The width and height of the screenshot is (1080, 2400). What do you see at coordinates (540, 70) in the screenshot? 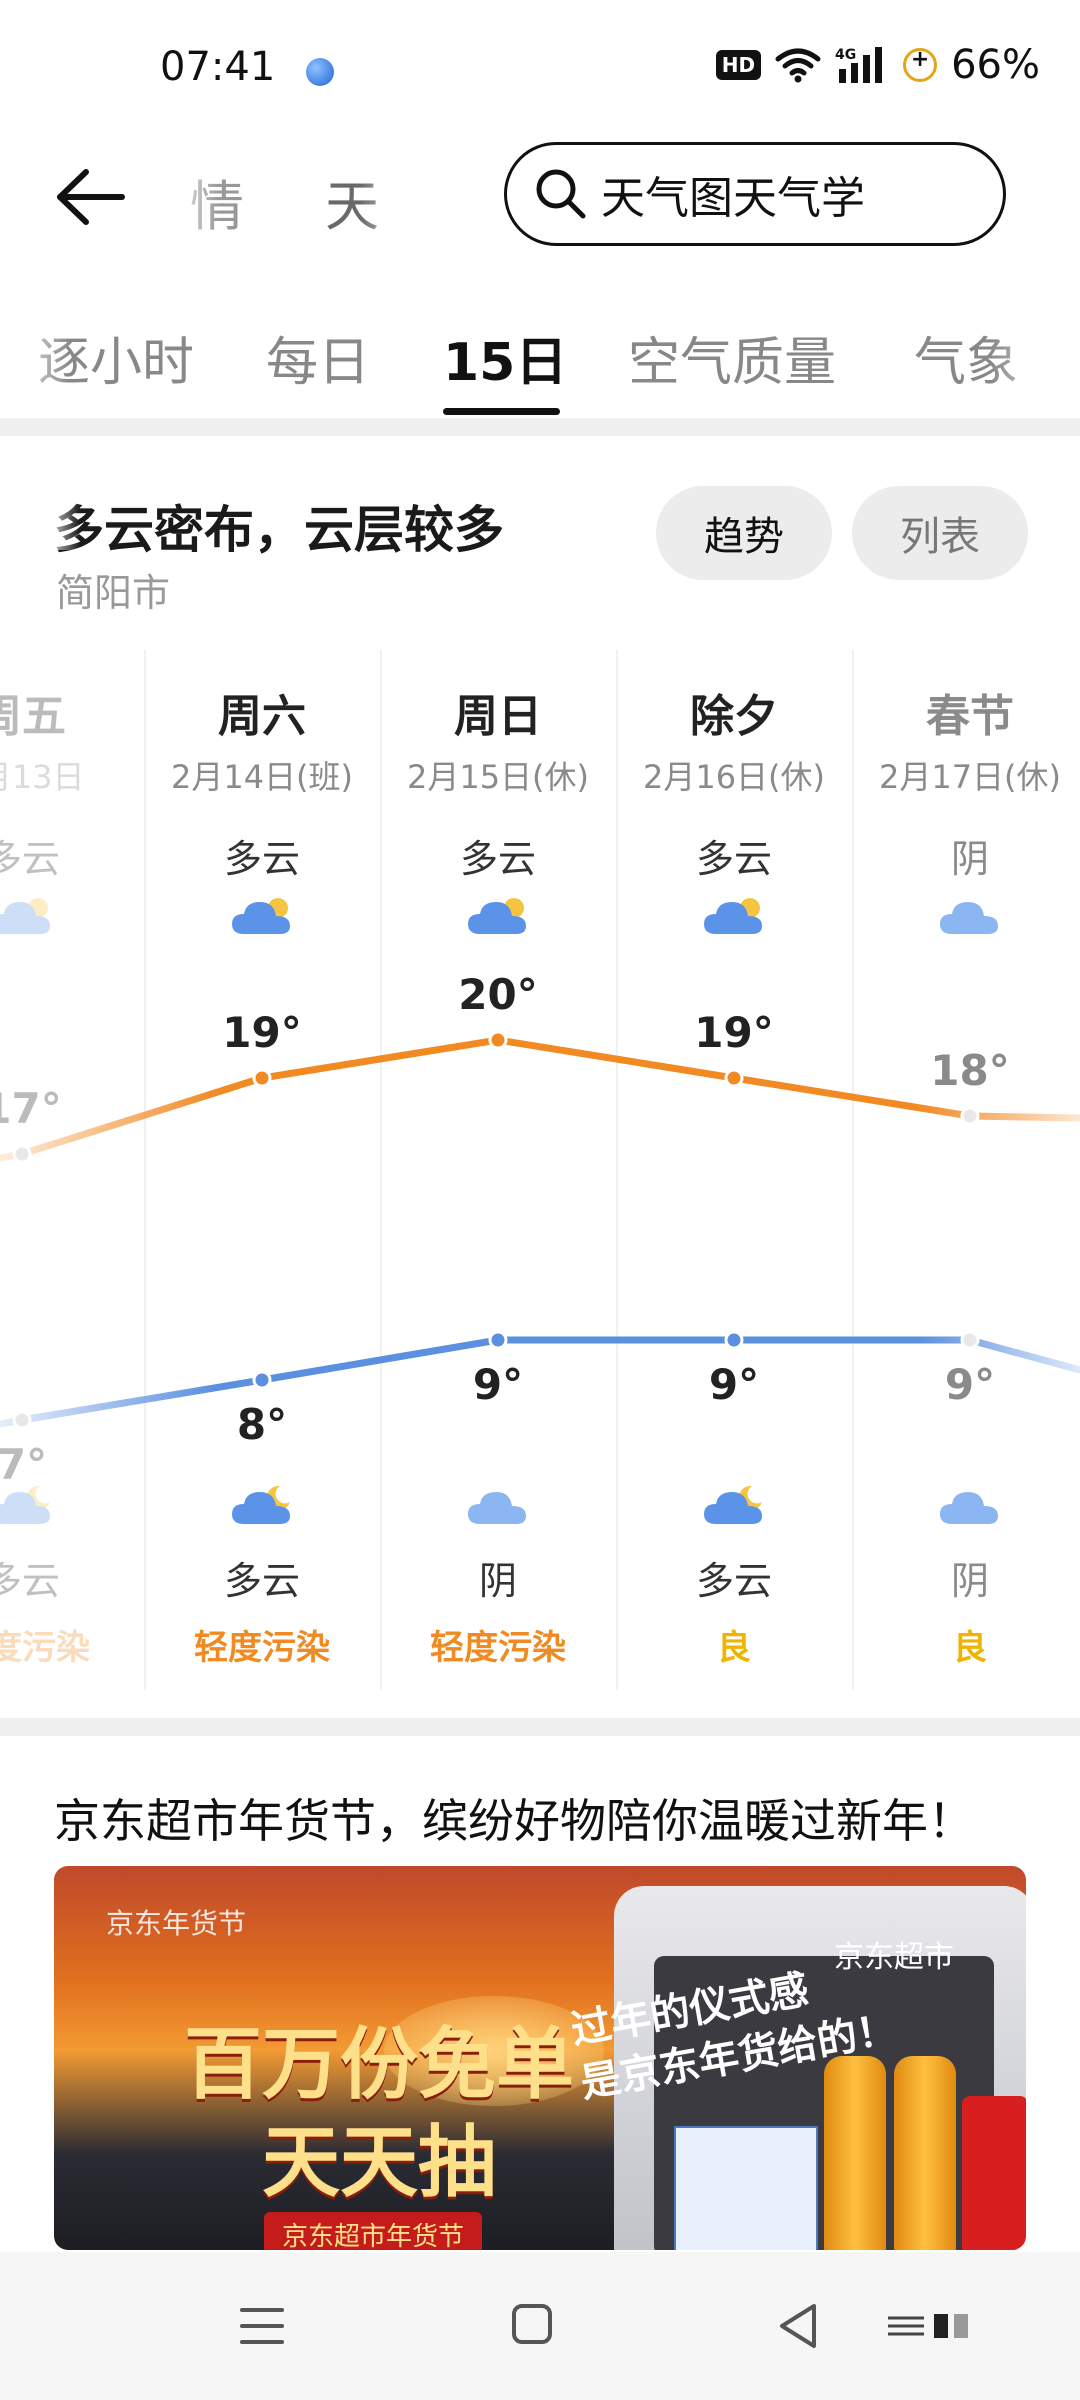
I see `status-bar: 07:41 HD 4G 66%` at bounding box center [540, 70].